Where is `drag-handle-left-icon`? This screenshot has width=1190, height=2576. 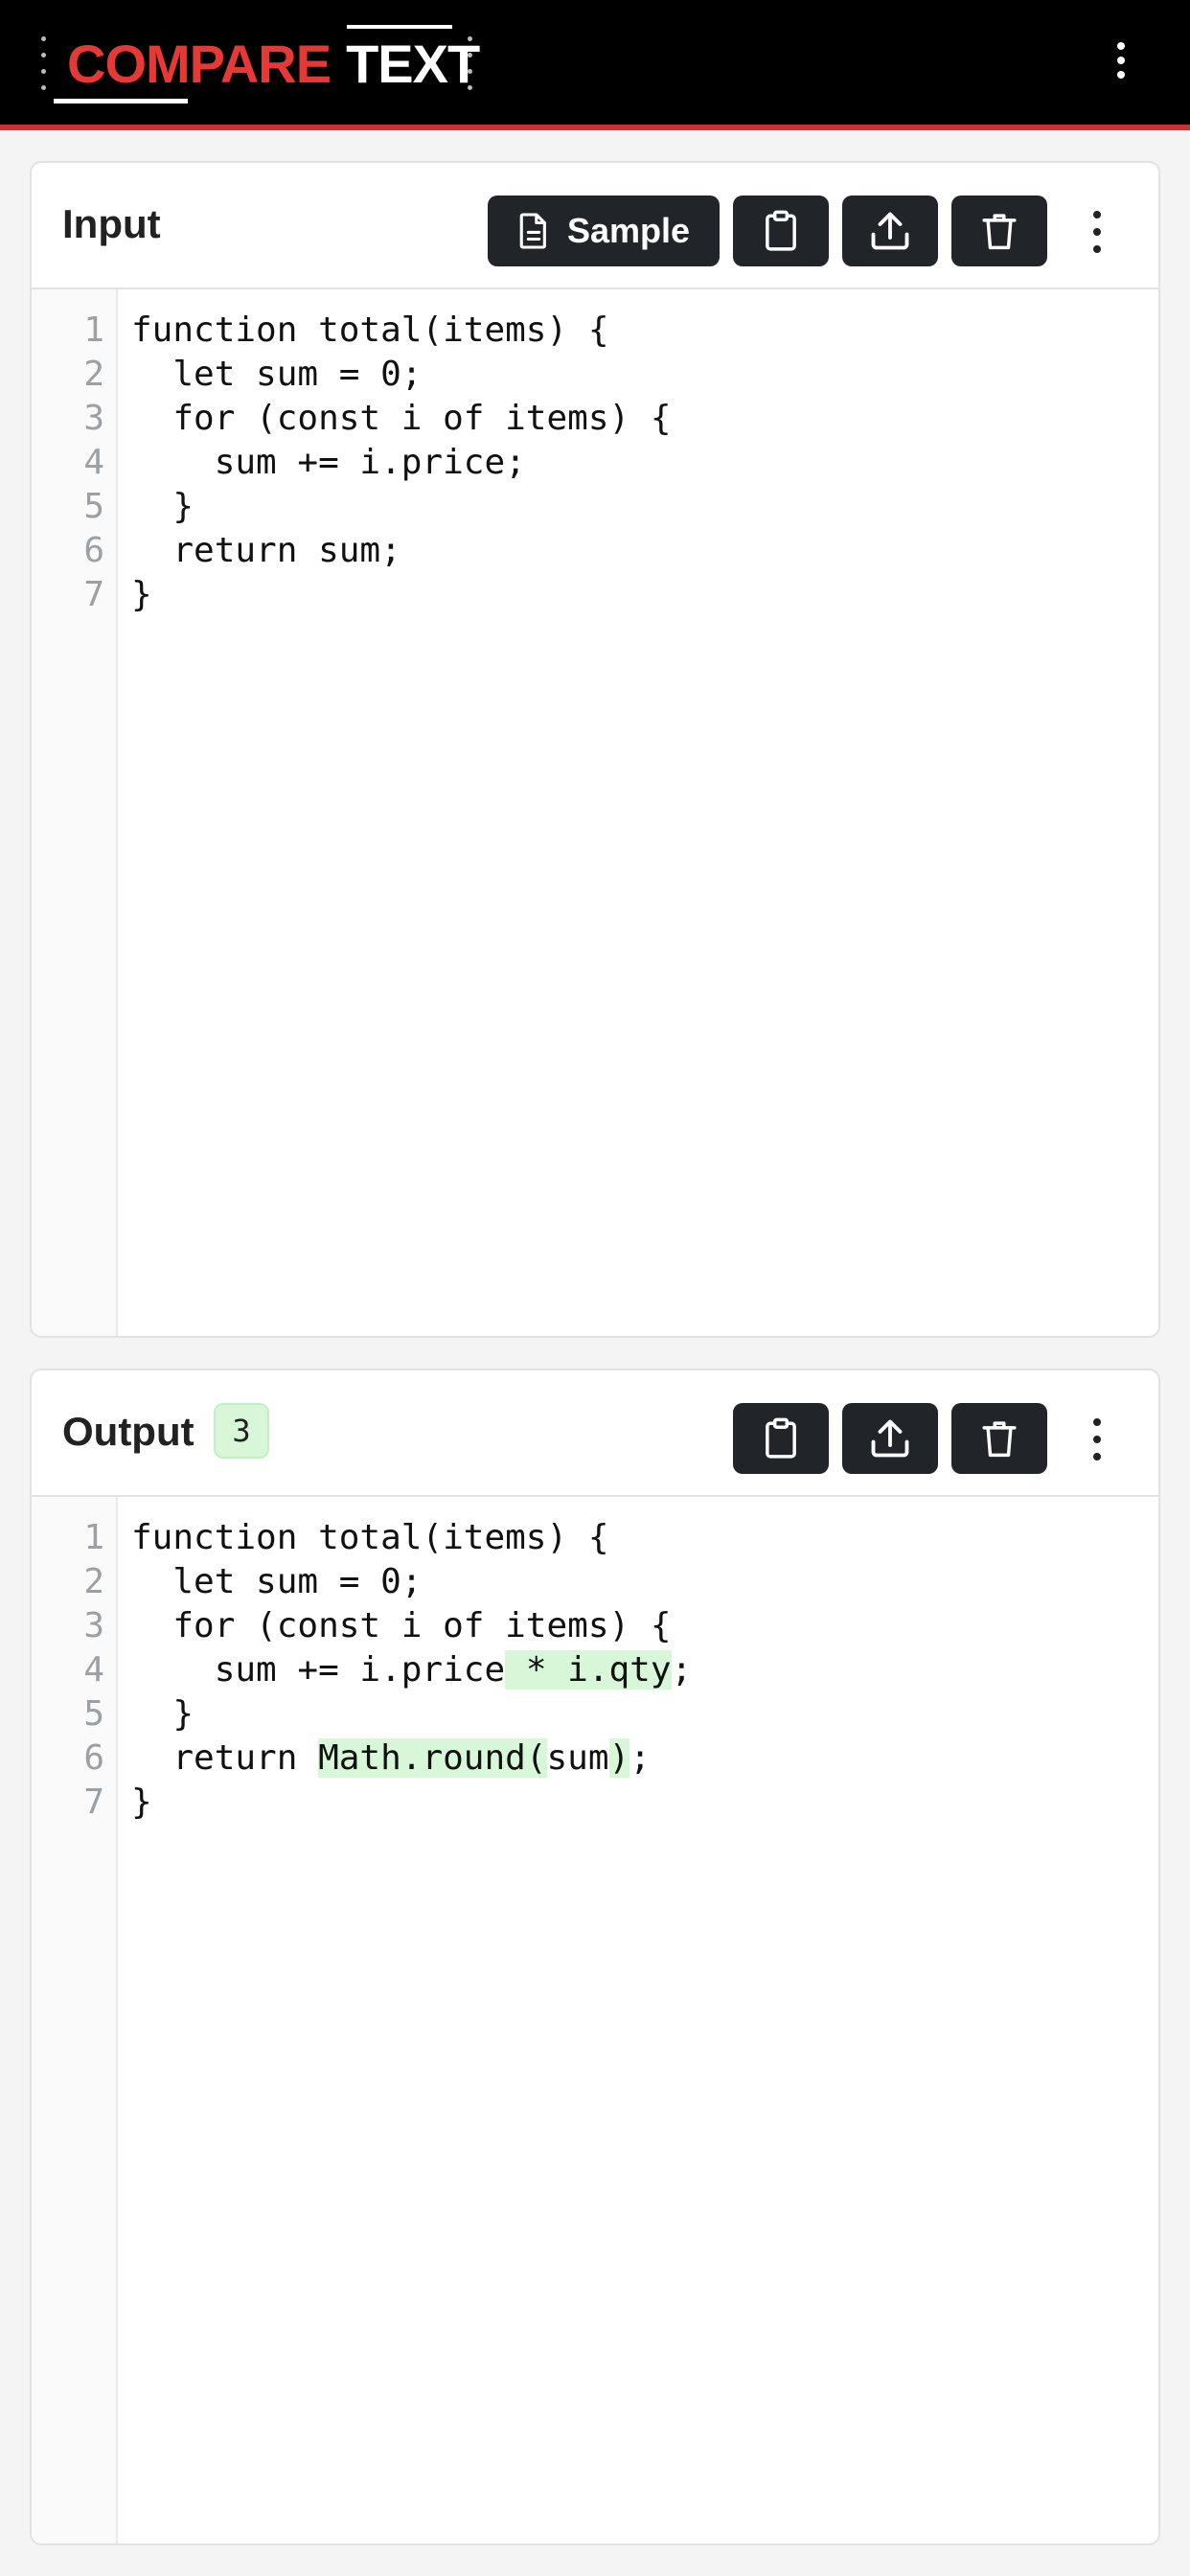
drag-handle-left-icon is located at coordinates (43, 63).